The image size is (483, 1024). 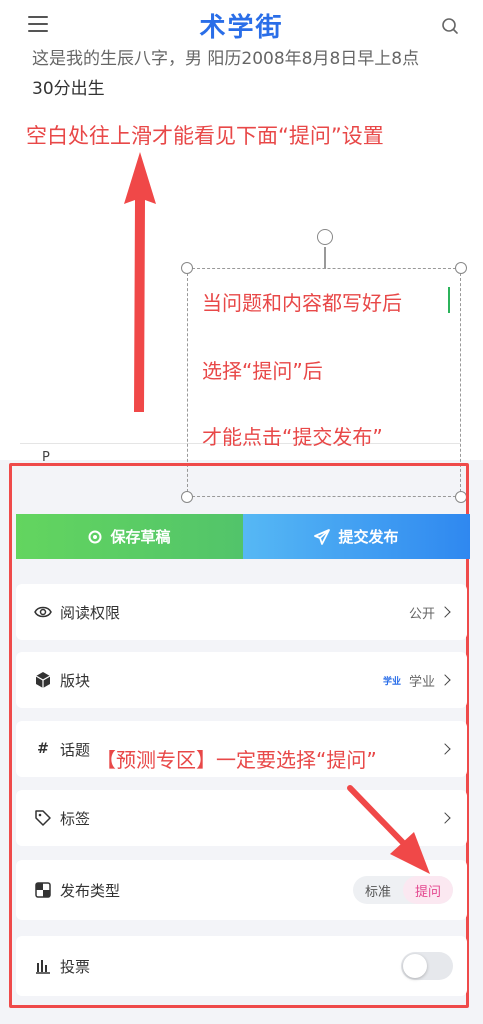 I want to click on toggle-knob, so click(x=415, y=966).